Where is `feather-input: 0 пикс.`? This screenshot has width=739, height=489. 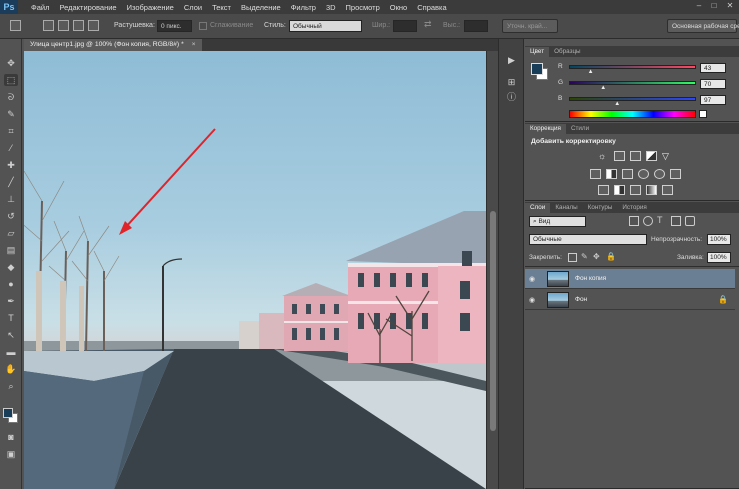 feather-input: 0 пикс. is located at coordinates (174, 26).